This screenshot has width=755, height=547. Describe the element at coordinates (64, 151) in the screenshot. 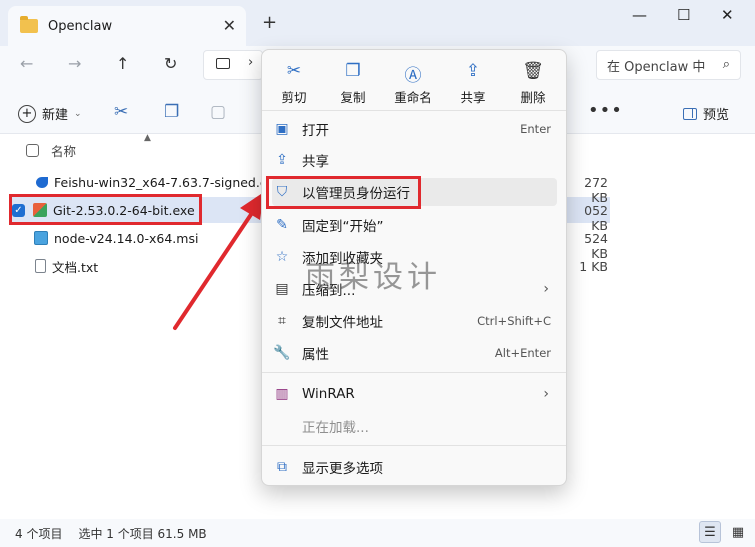

I see `column-name-label: 名称` at that location.